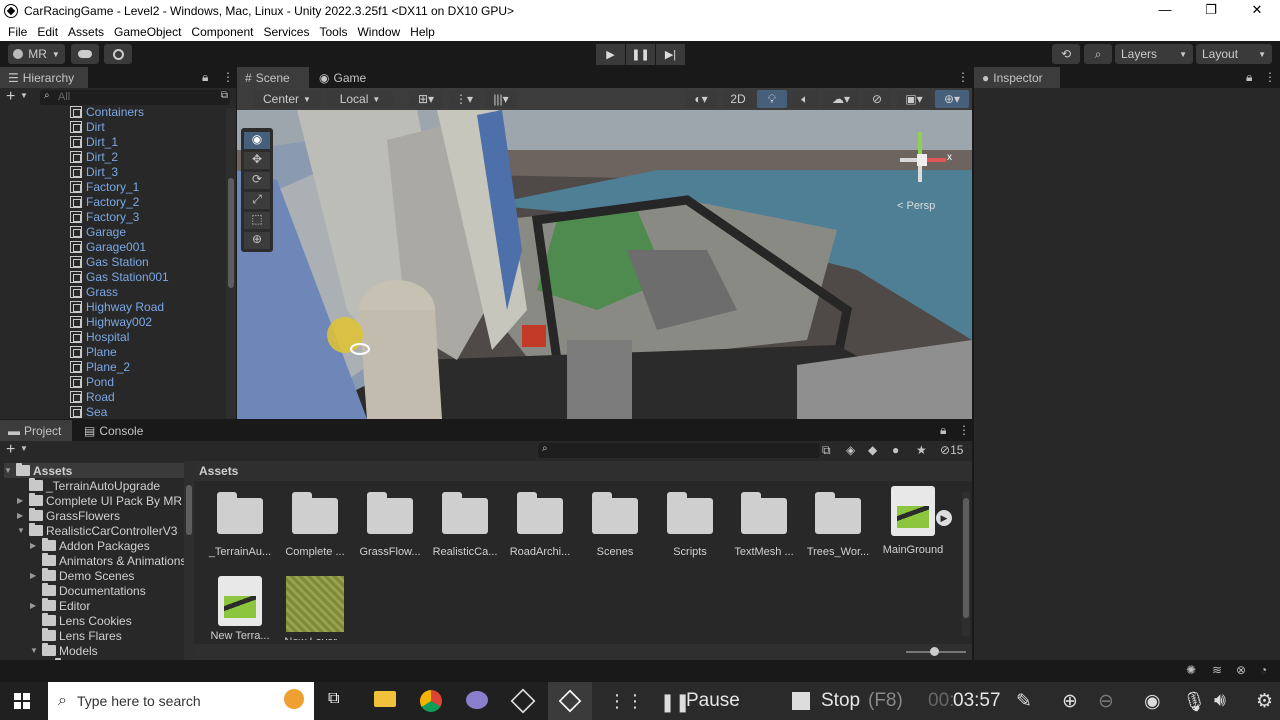 Image resolution: width=1280 pixels, height=720 pixels. What do you see at coordinates (287, 99) in the screenshot?
I see `pivot-dropdown: Center ▼` at bounding box center [287, 99].